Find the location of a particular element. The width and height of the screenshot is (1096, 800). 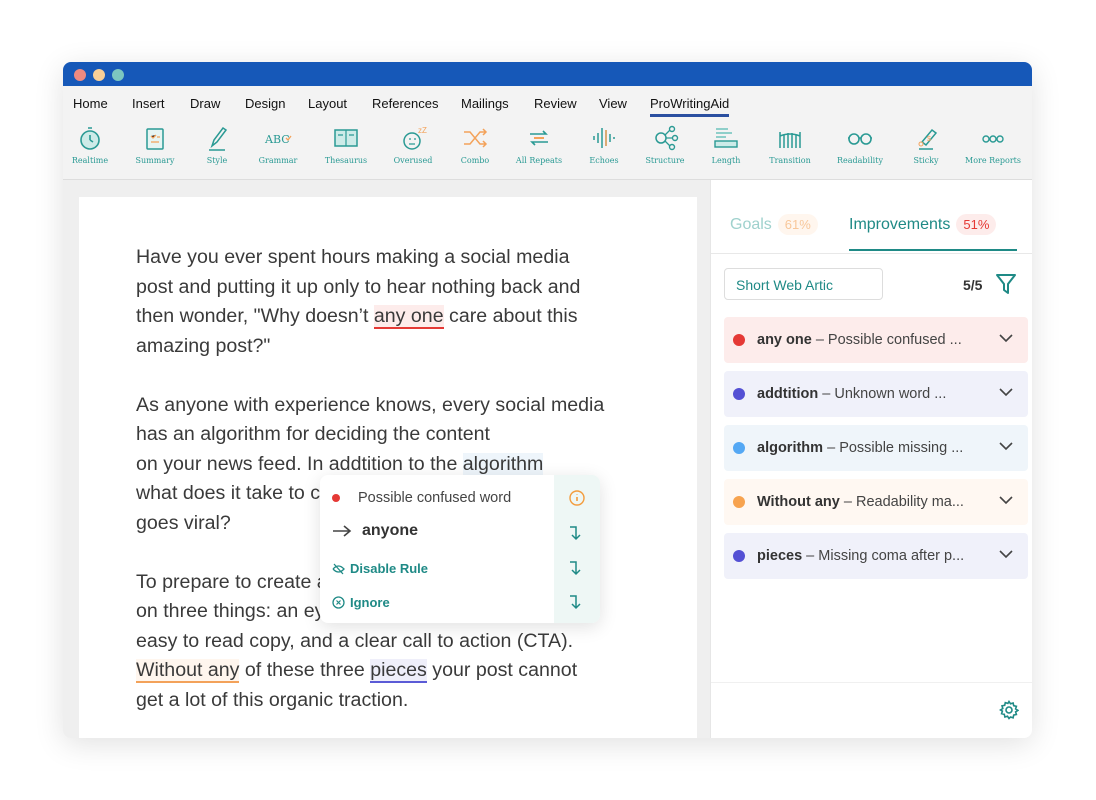

transition-icon is located at coordinates (790, 140).